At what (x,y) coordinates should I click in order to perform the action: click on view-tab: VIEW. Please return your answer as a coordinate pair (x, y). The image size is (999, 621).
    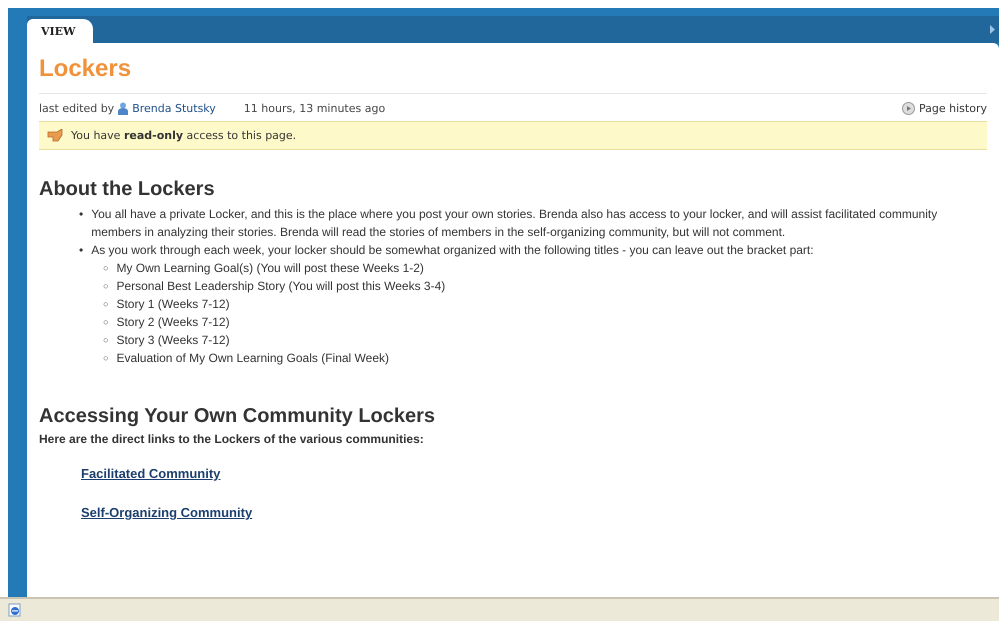
    Looking at the image, I should click on (60, 31).